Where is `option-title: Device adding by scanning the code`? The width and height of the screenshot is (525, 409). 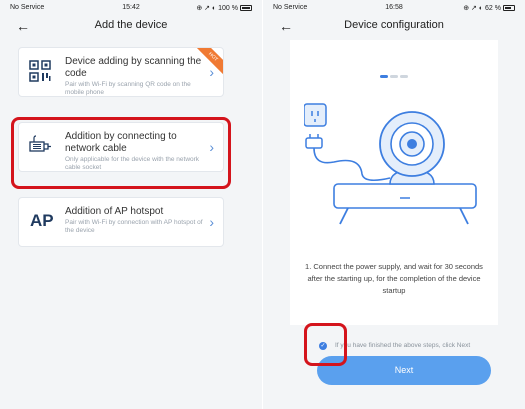 option-title: Device adding by scanning the code is located at coordinates (133, 67).